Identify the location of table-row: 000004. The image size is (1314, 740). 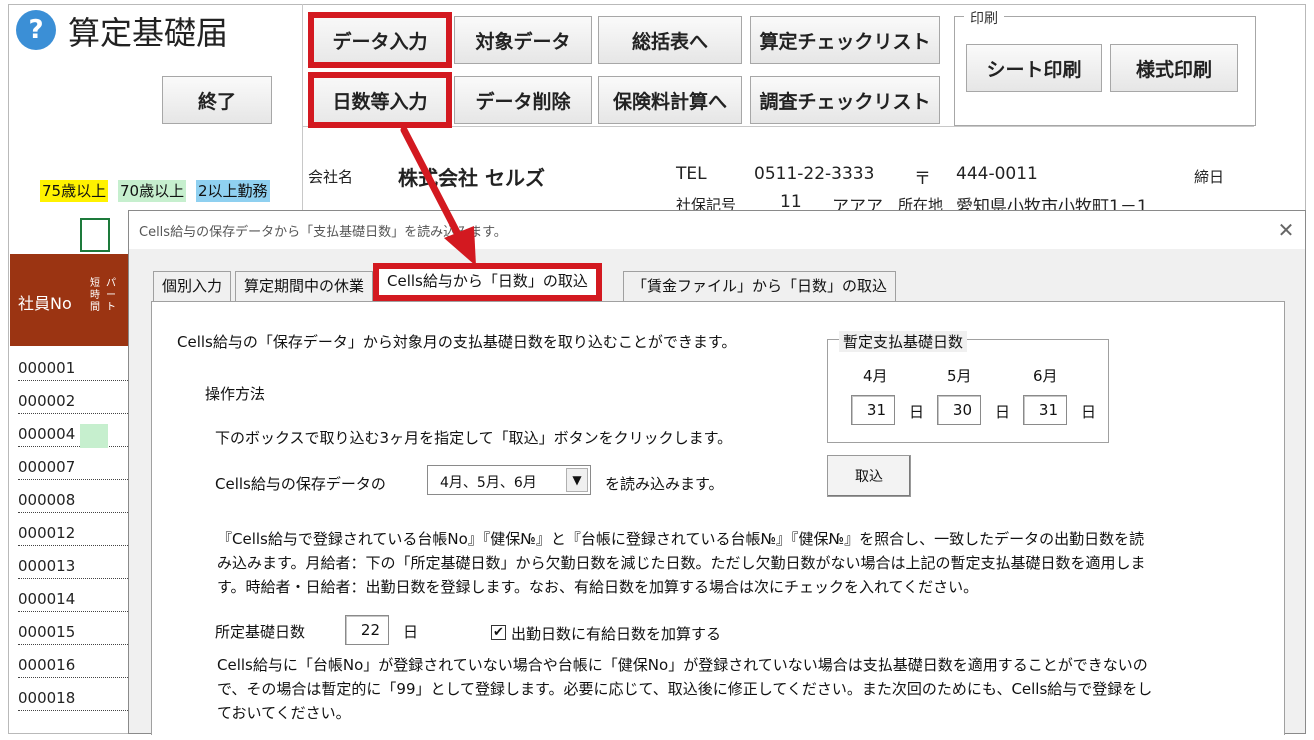
(74, 431).